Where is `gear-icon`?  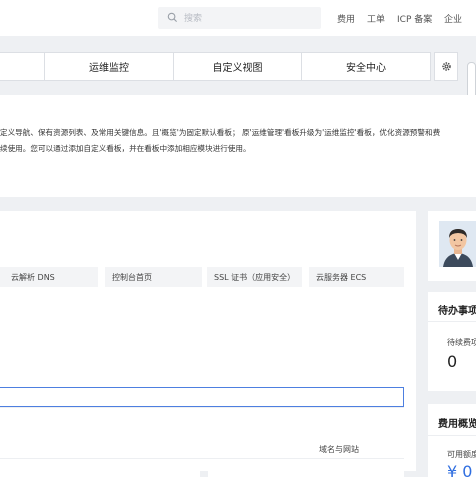 gear-icon is located at coordinates (446, 66).